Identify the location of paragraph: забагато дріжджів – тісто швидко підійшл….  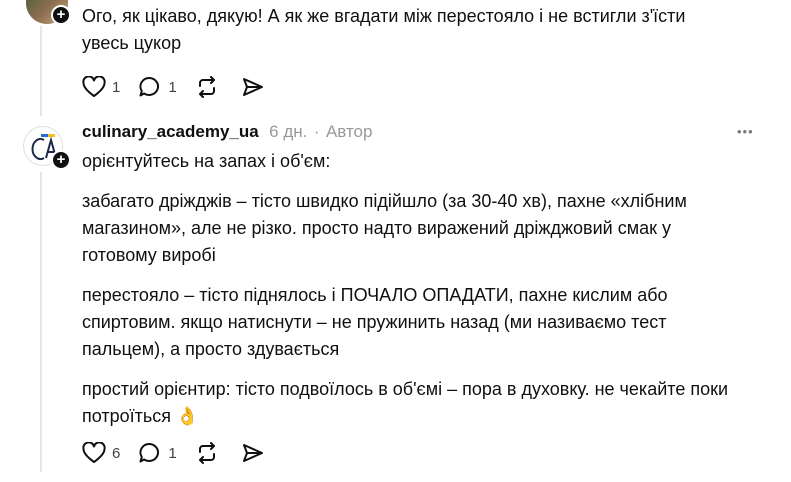
(432, 228).